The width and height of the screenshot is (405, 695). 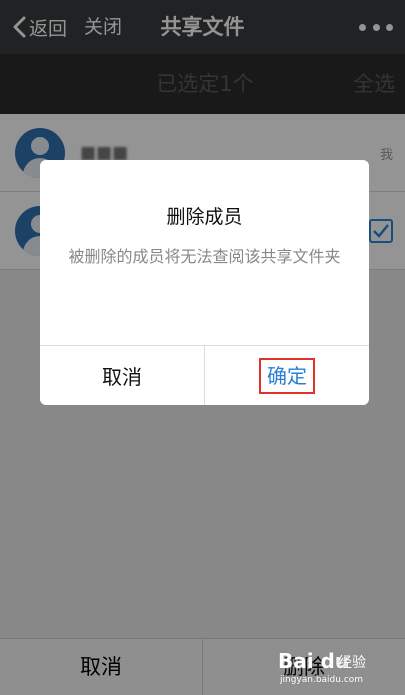 I want to click on watermark-text: 经验, so click(x=352, y=663).